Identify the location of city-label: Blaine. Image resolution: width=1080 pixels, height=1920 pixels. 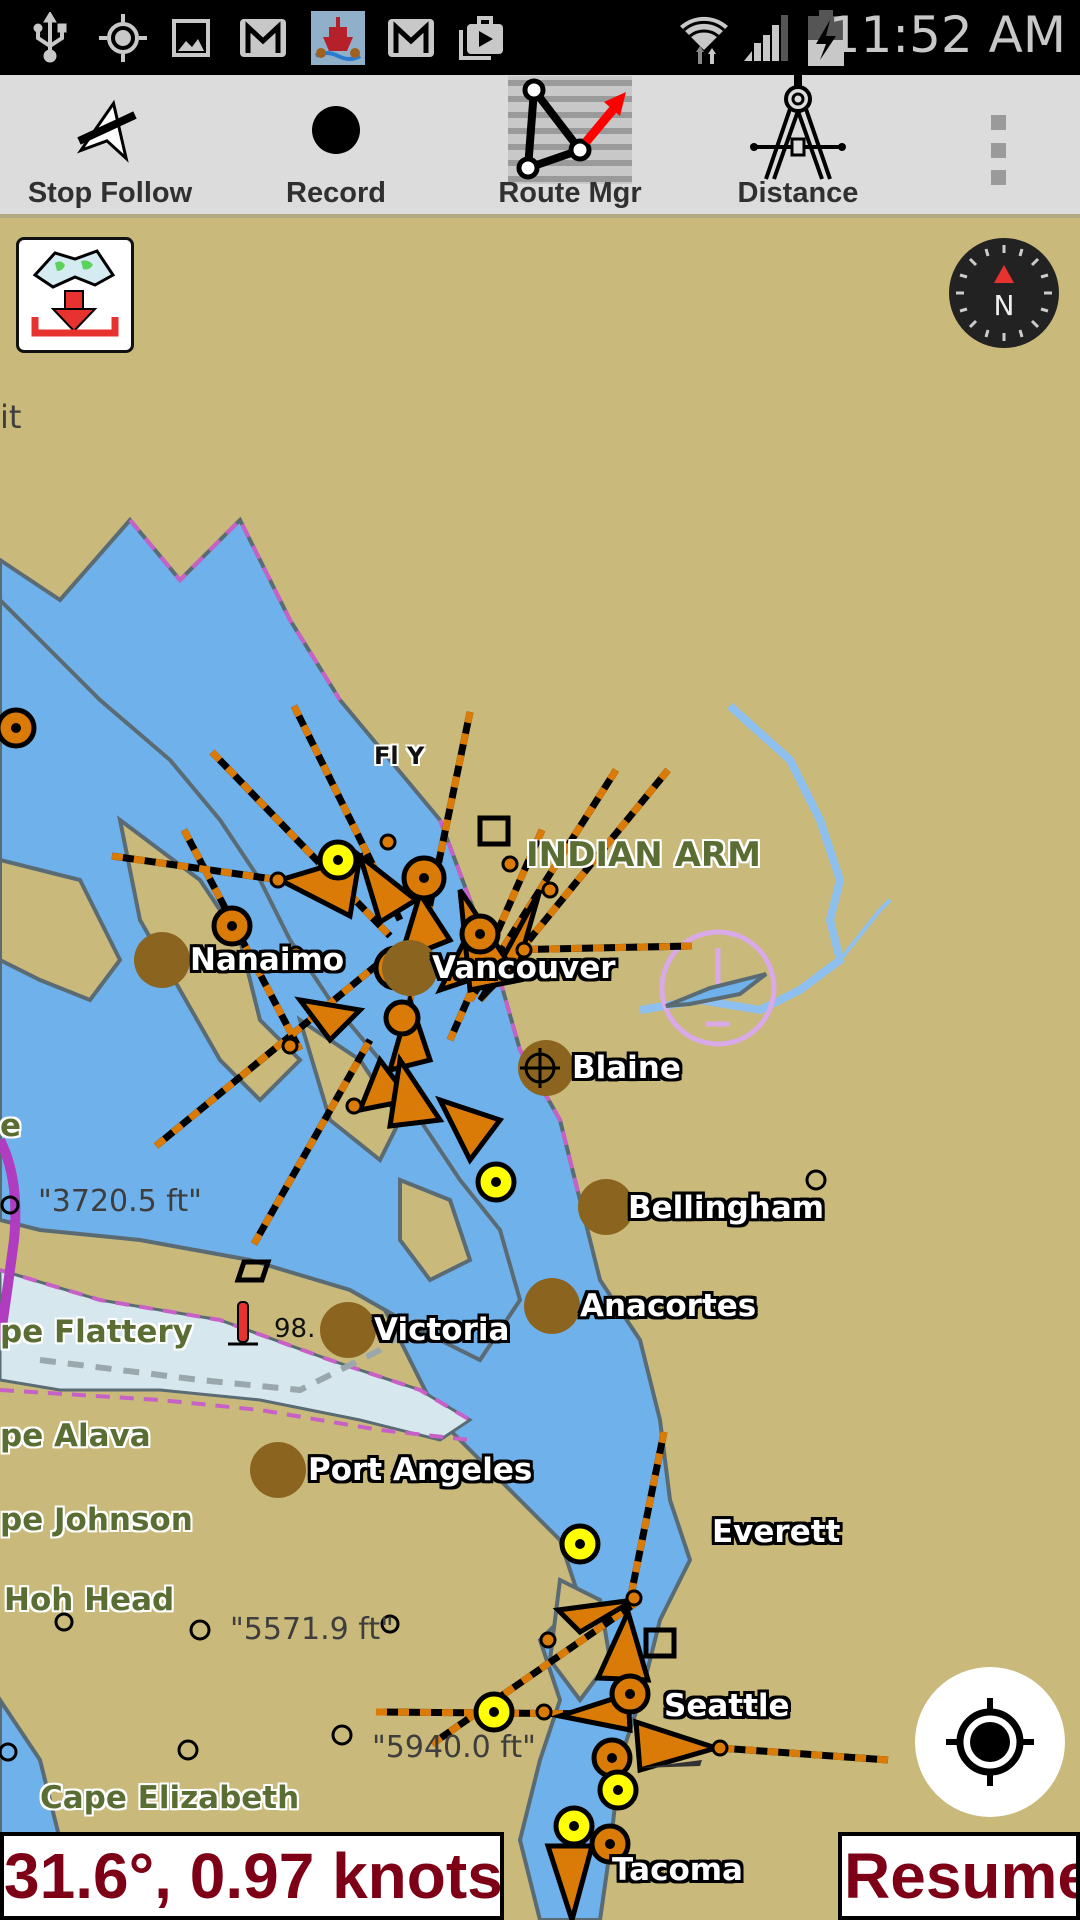
(626, 1068).